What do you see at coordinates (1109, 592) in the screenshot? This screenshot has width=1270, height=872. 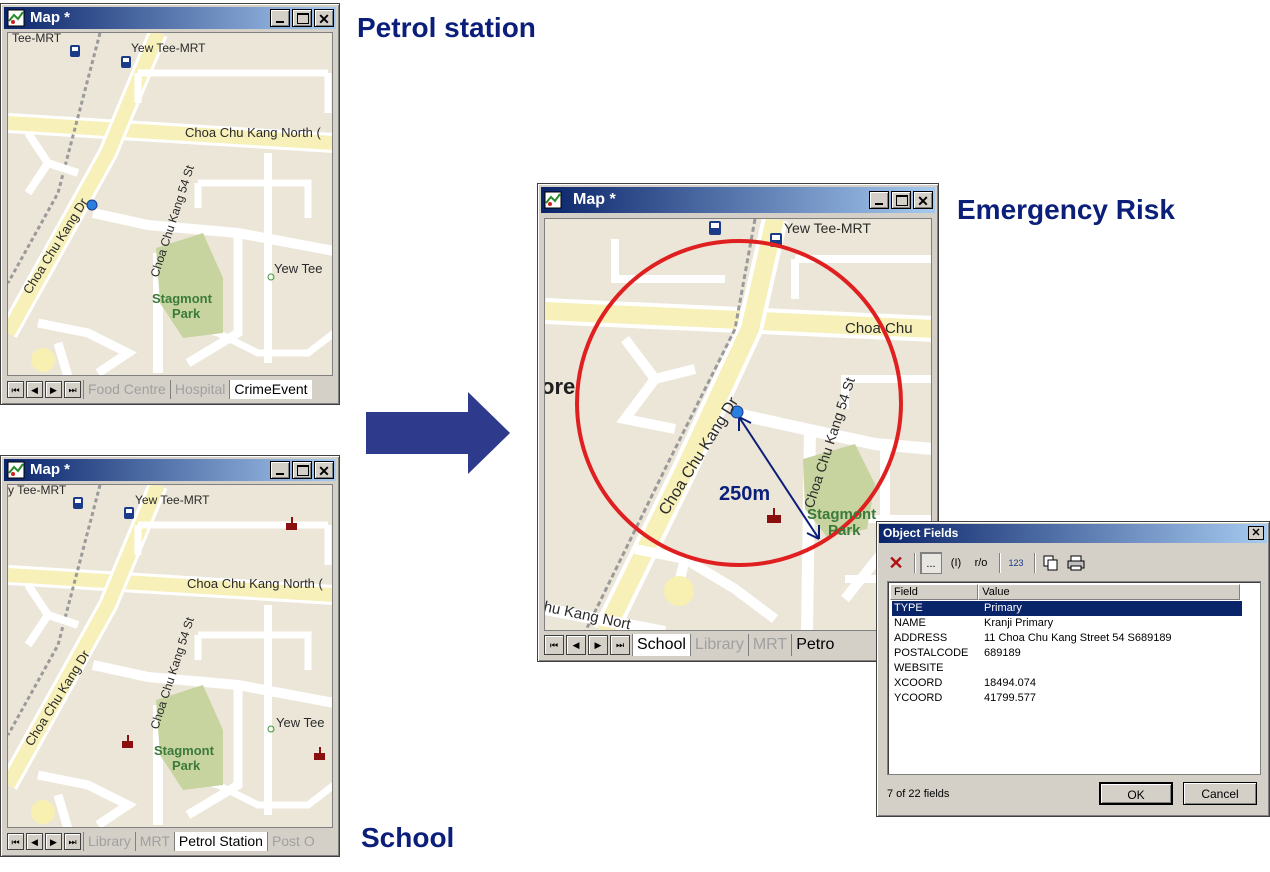 I see `column-header-value: Value` at bounding box center [1109, 592].